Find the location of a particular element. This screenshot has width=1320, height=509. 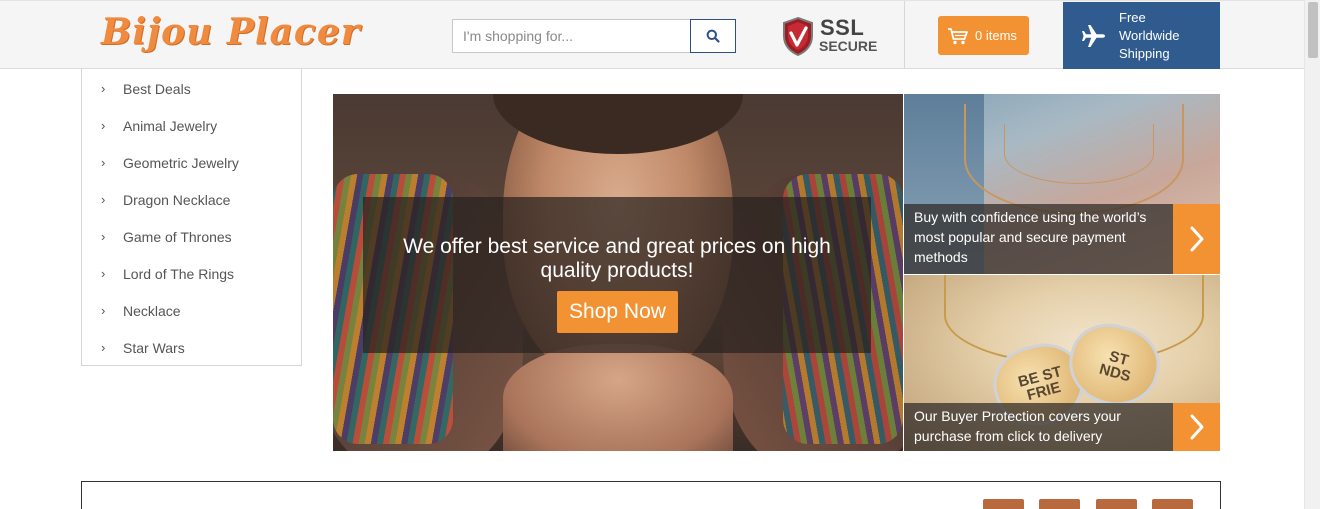

sidebar-item-label: Animal Jewelry is located at coordinates (170, 125).